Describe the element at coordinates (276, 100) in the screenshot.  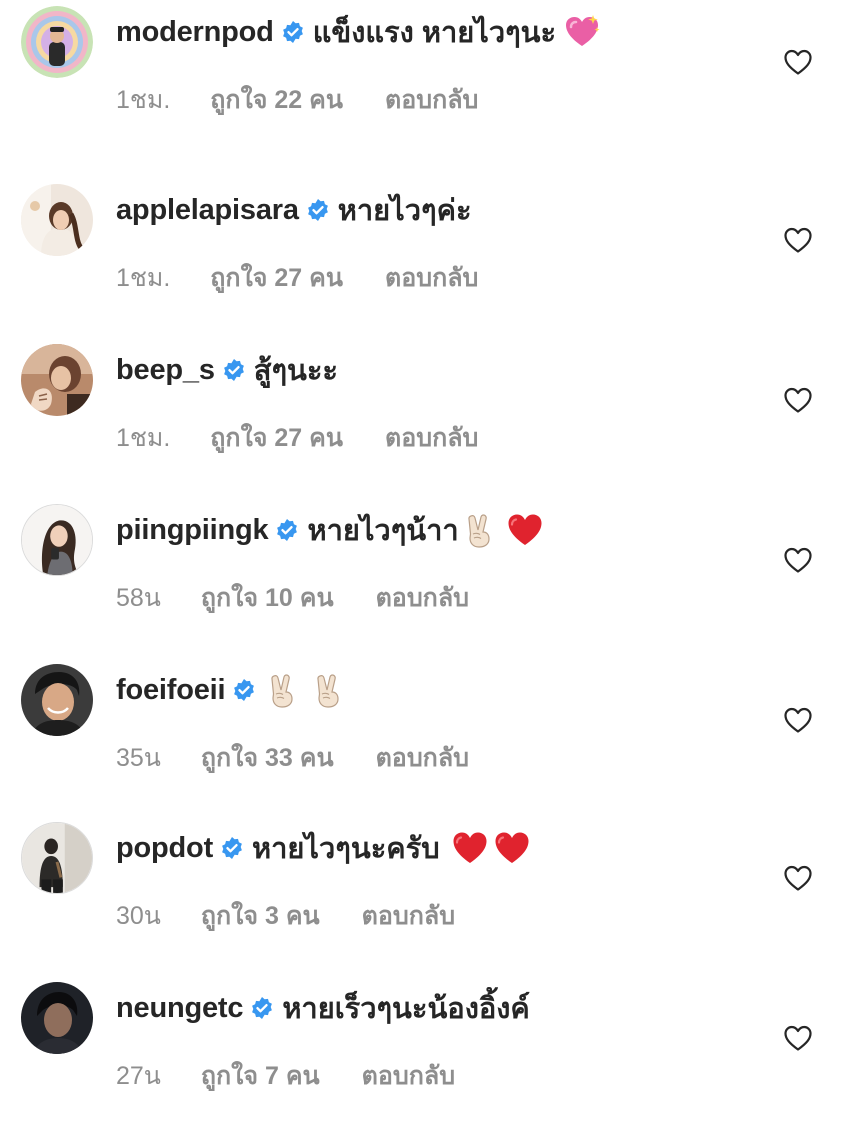
I see `likes-count: ถูกใจ 22 คน` at that location.